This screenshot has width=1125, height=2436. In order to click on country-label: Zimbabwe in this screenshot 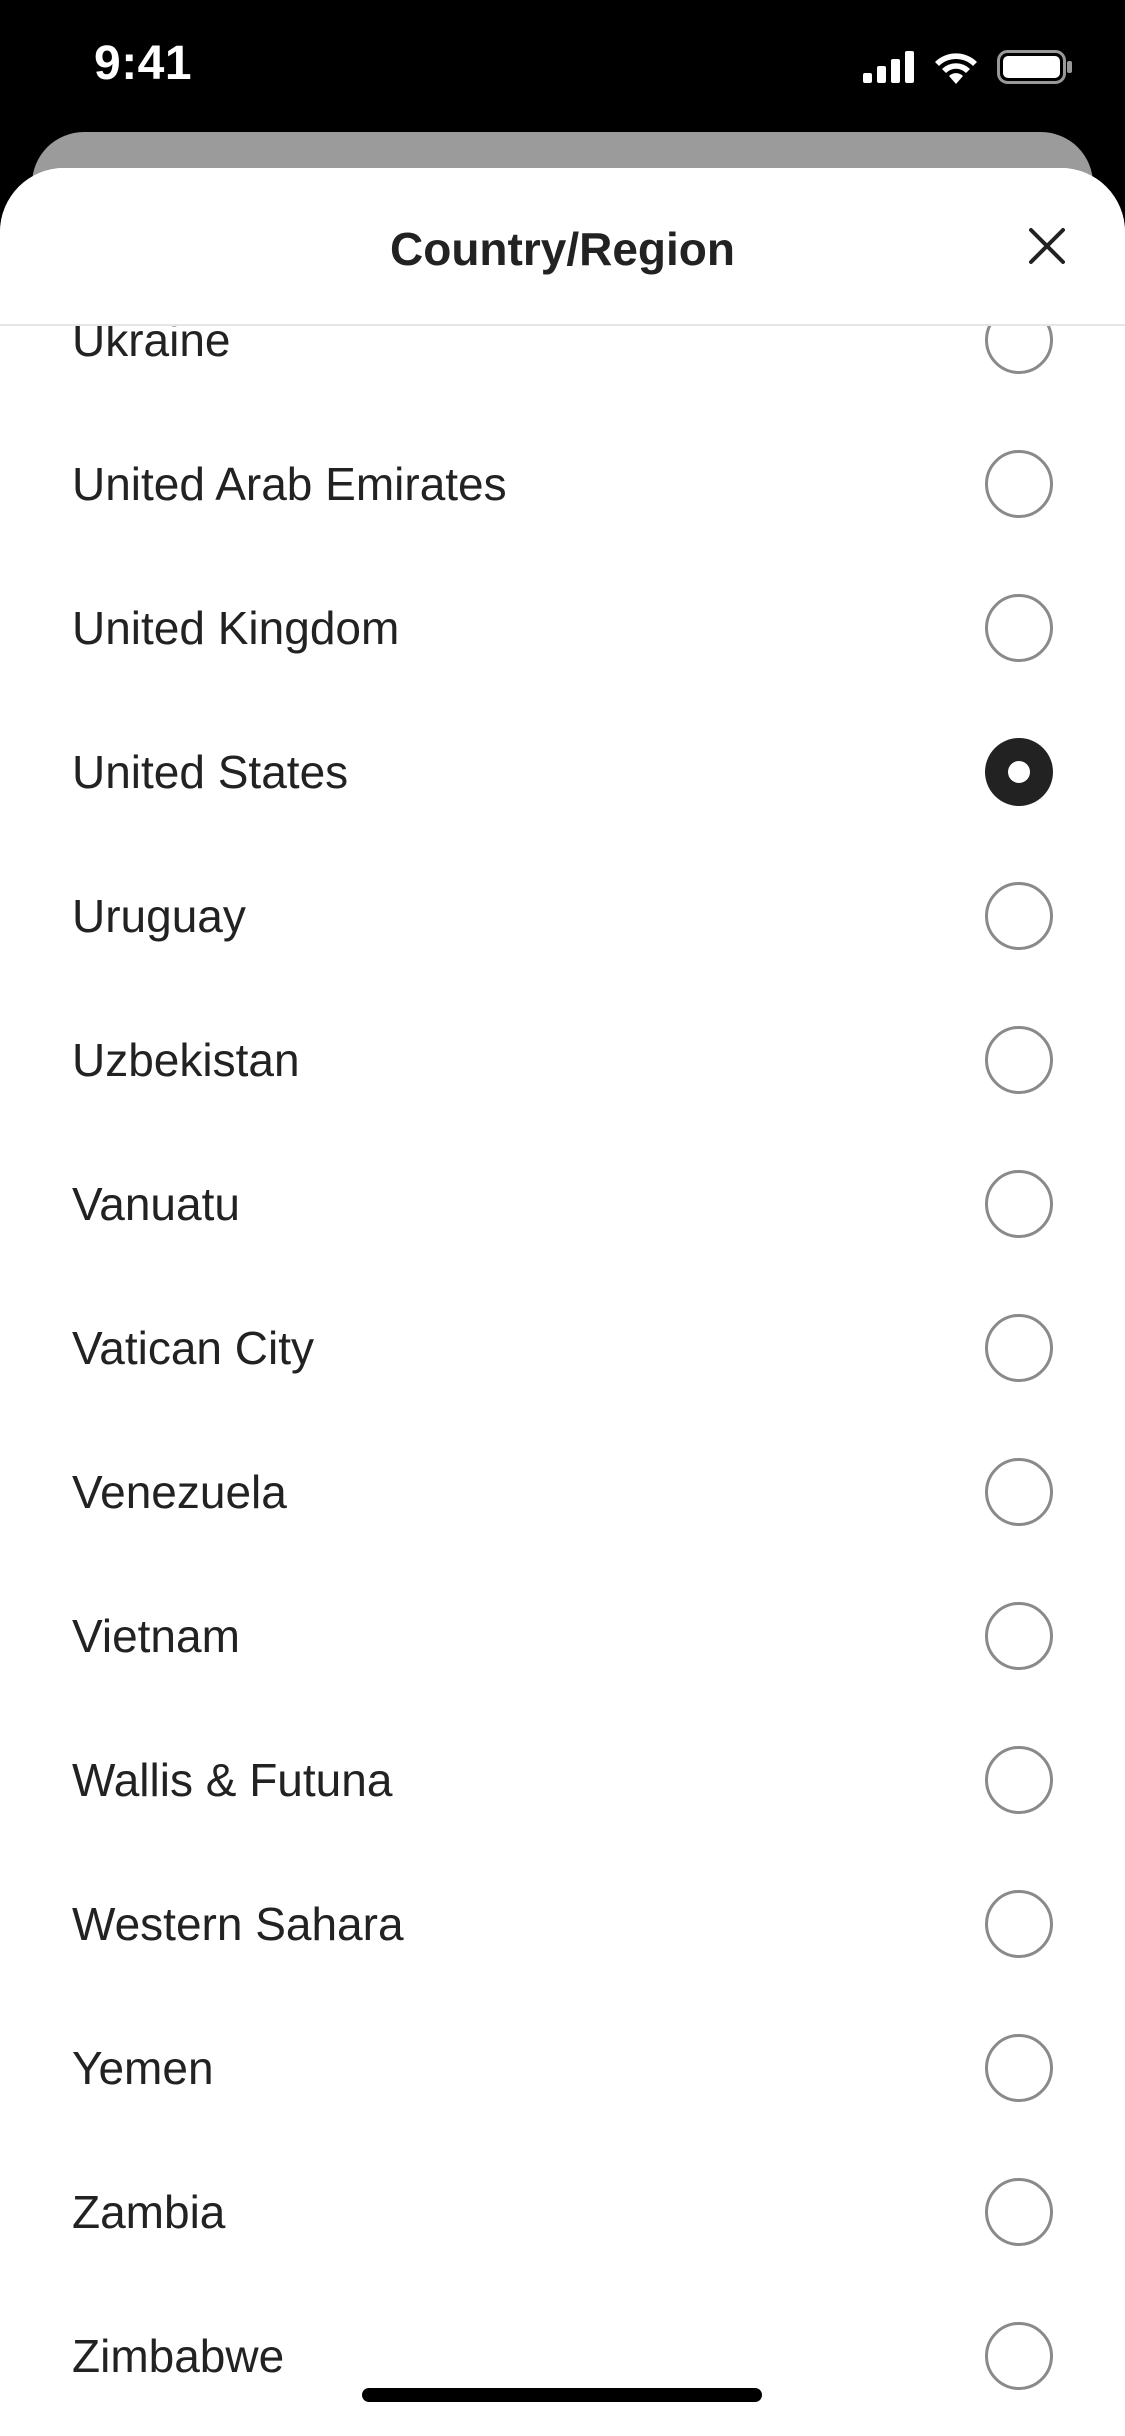, I will do `click(178, 2356)`.